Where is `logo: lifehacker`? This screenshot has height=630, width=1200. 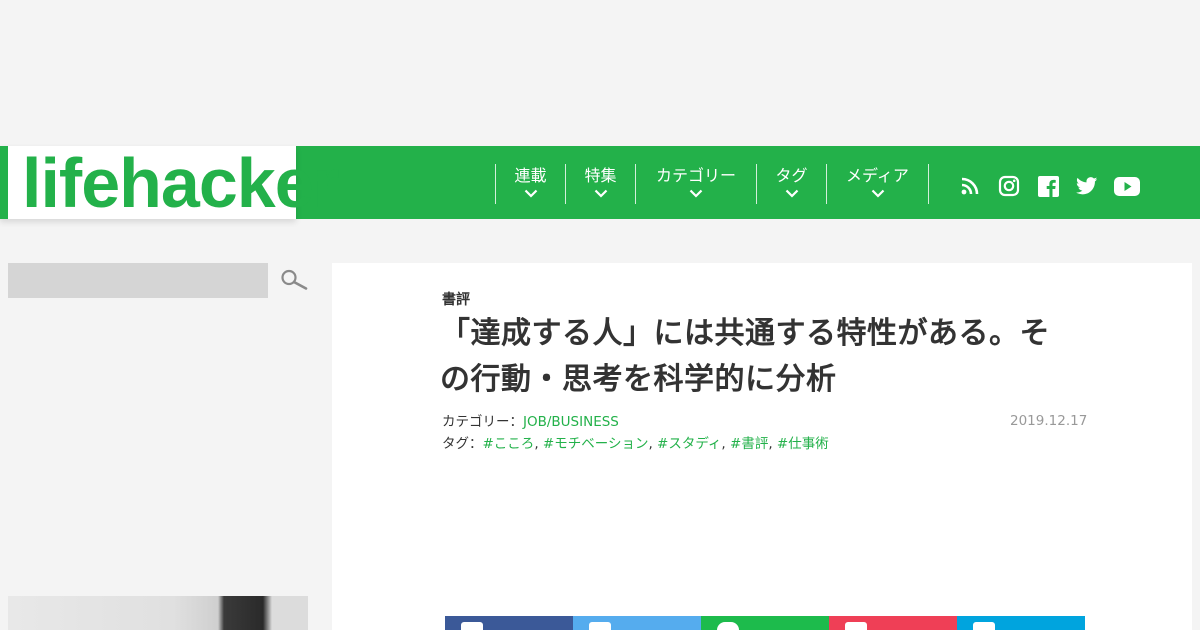
logo: lifehacker is located at coordinates (170, 183).